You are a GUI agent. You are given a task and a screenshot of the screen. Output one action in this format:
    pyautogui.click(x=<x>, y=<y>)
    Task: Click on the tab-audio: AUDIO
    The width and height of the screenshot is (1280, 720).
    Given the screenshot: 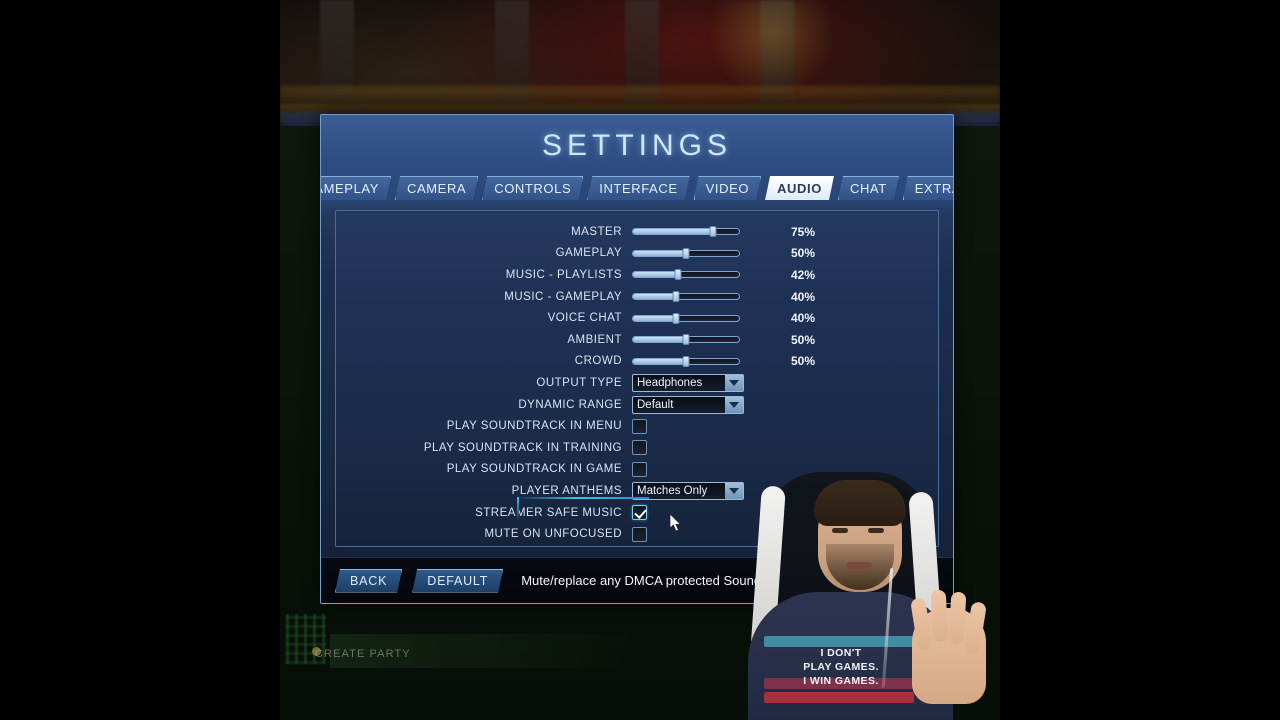 What is the action you would take?
    pyautogui.click(x=799, y=188)
    